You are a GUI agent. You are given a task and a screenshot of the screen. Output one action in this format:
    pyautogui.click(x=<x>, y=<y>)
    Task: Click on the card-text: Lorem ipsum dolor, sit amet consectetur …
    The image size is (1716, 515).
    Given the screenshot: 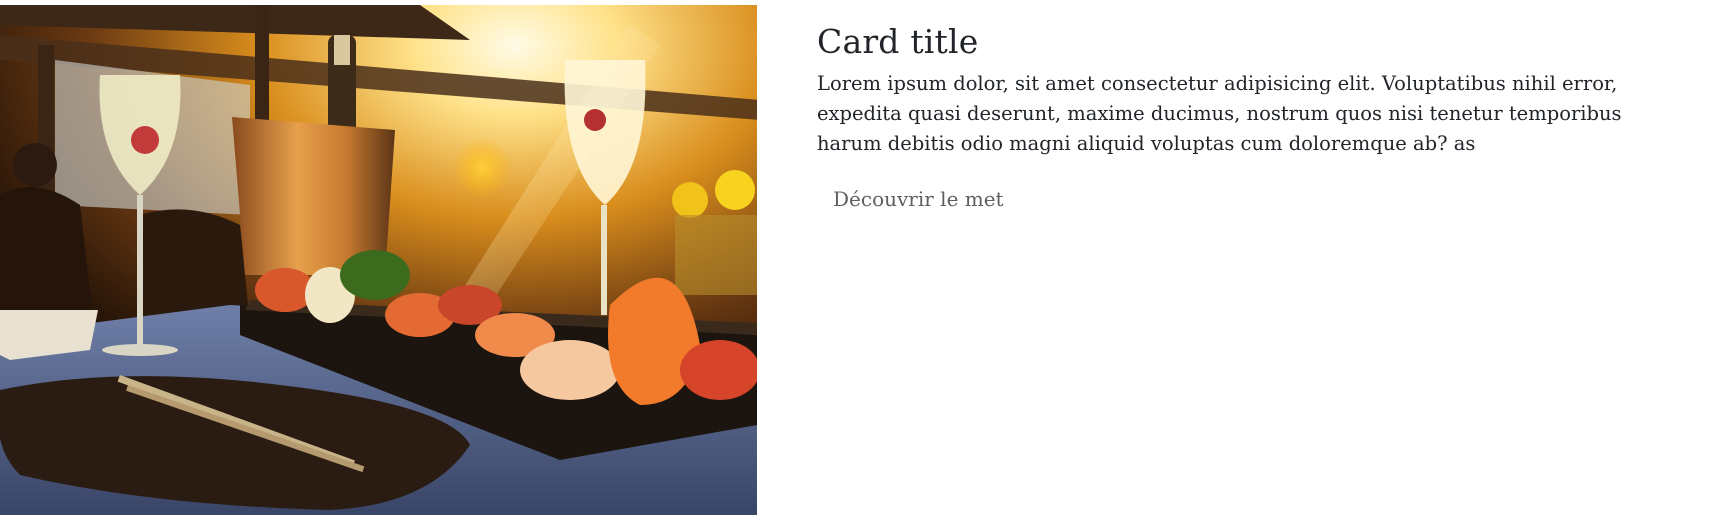 What is the action you would take?
    pyautogui.click(x=1219, y=113)
    